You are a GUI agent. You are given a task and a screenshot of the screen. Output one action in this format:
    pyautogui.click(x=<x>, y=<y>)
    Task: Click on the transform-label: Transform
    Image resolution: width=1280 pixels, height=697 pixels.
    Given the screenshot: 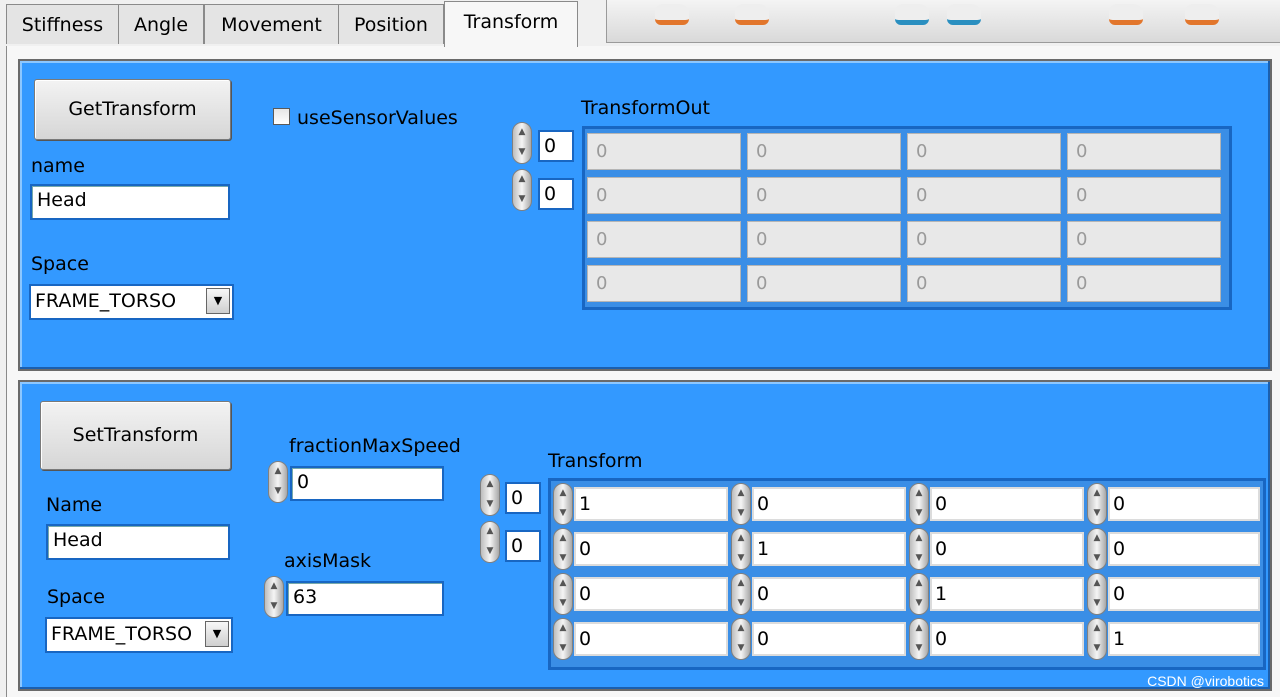 What is the action you would take?
    pyautogui.click(x=595, y=461)
    